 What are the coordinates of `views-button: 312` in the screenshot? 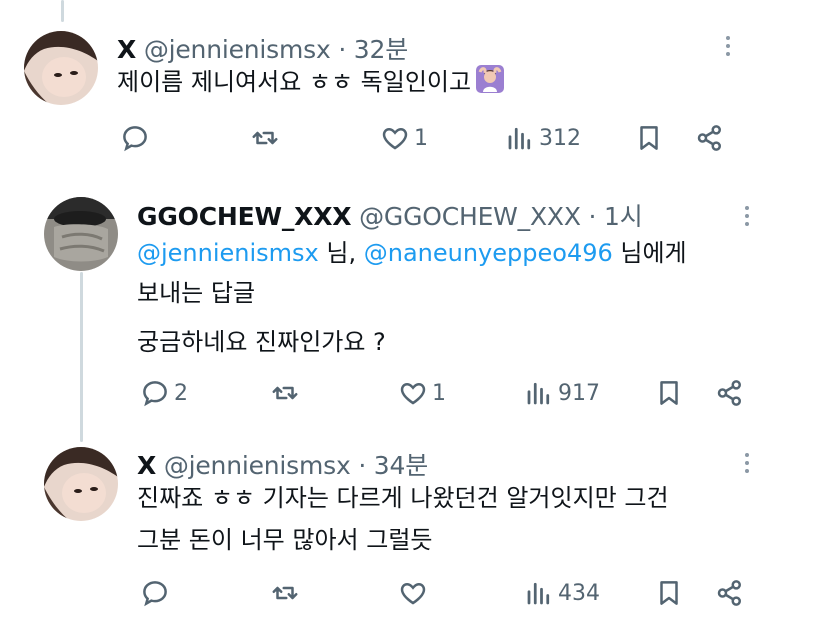 It's located at (543, 138).